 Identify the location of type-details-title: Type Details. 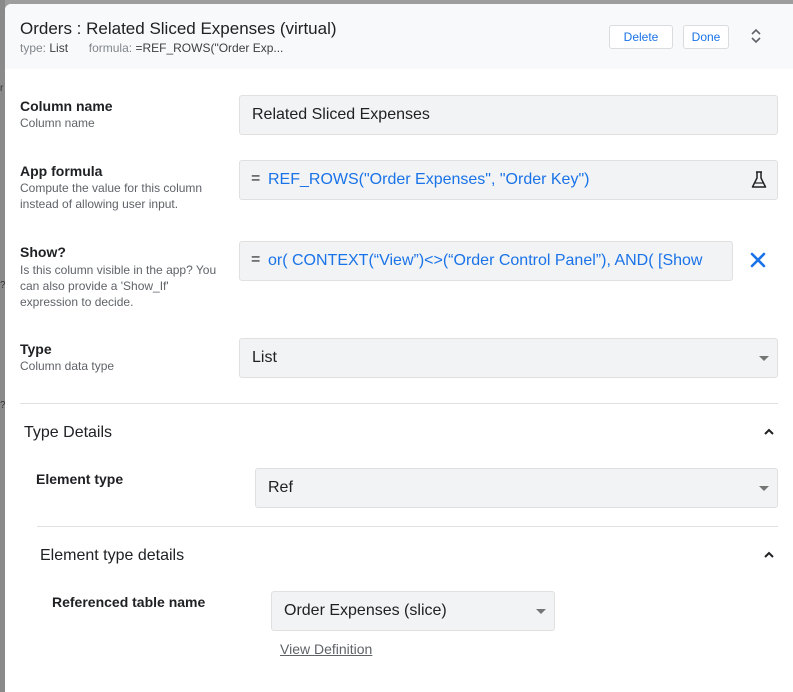
(68, 432).